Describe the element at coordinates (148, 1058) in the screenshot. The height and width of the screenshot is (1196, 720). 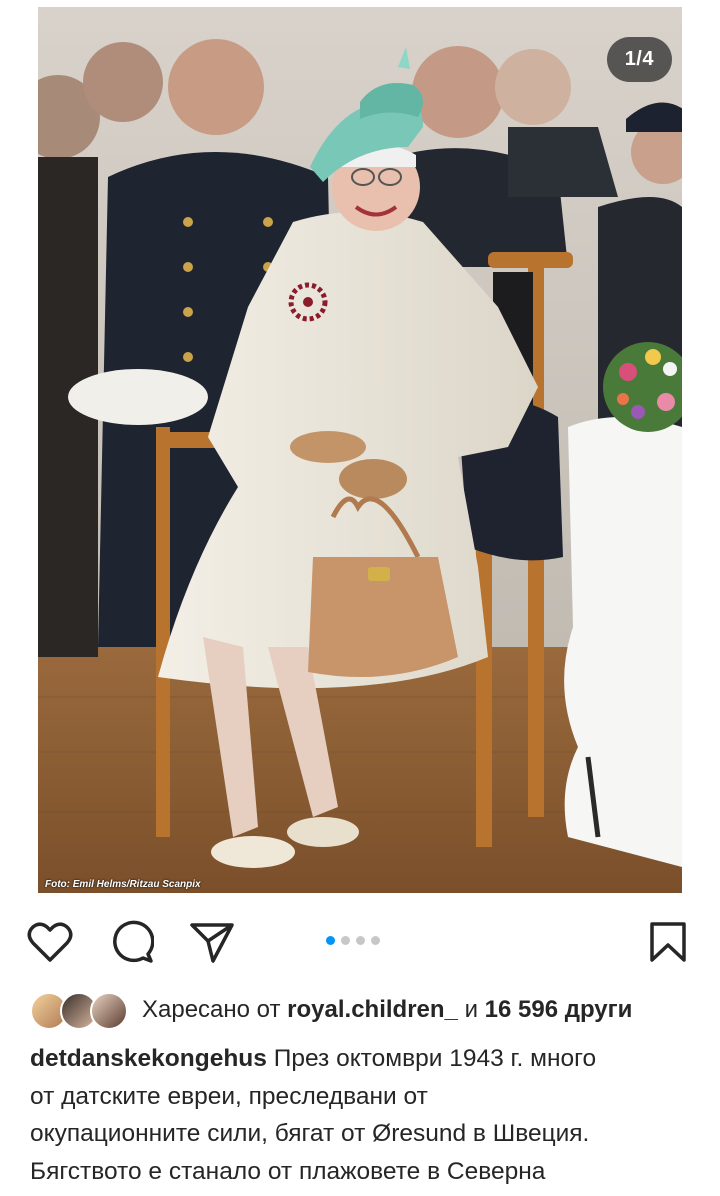
I see `caption-username: detdanskekongehus` at that location.